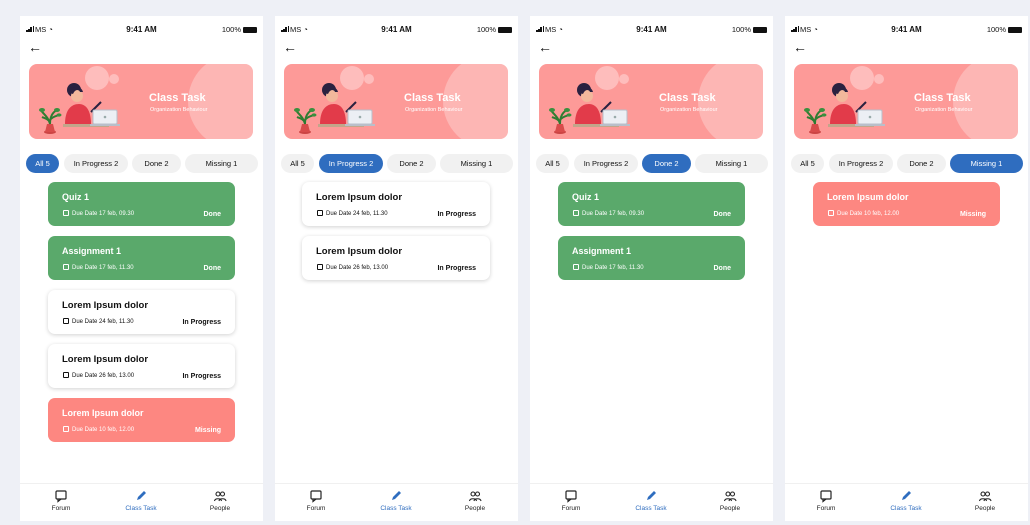 This screenshot has width=1030, height=525. Describe the element at coordinates (334, 108) in the screenshot. I see `student-laptop-illustration` at that location.